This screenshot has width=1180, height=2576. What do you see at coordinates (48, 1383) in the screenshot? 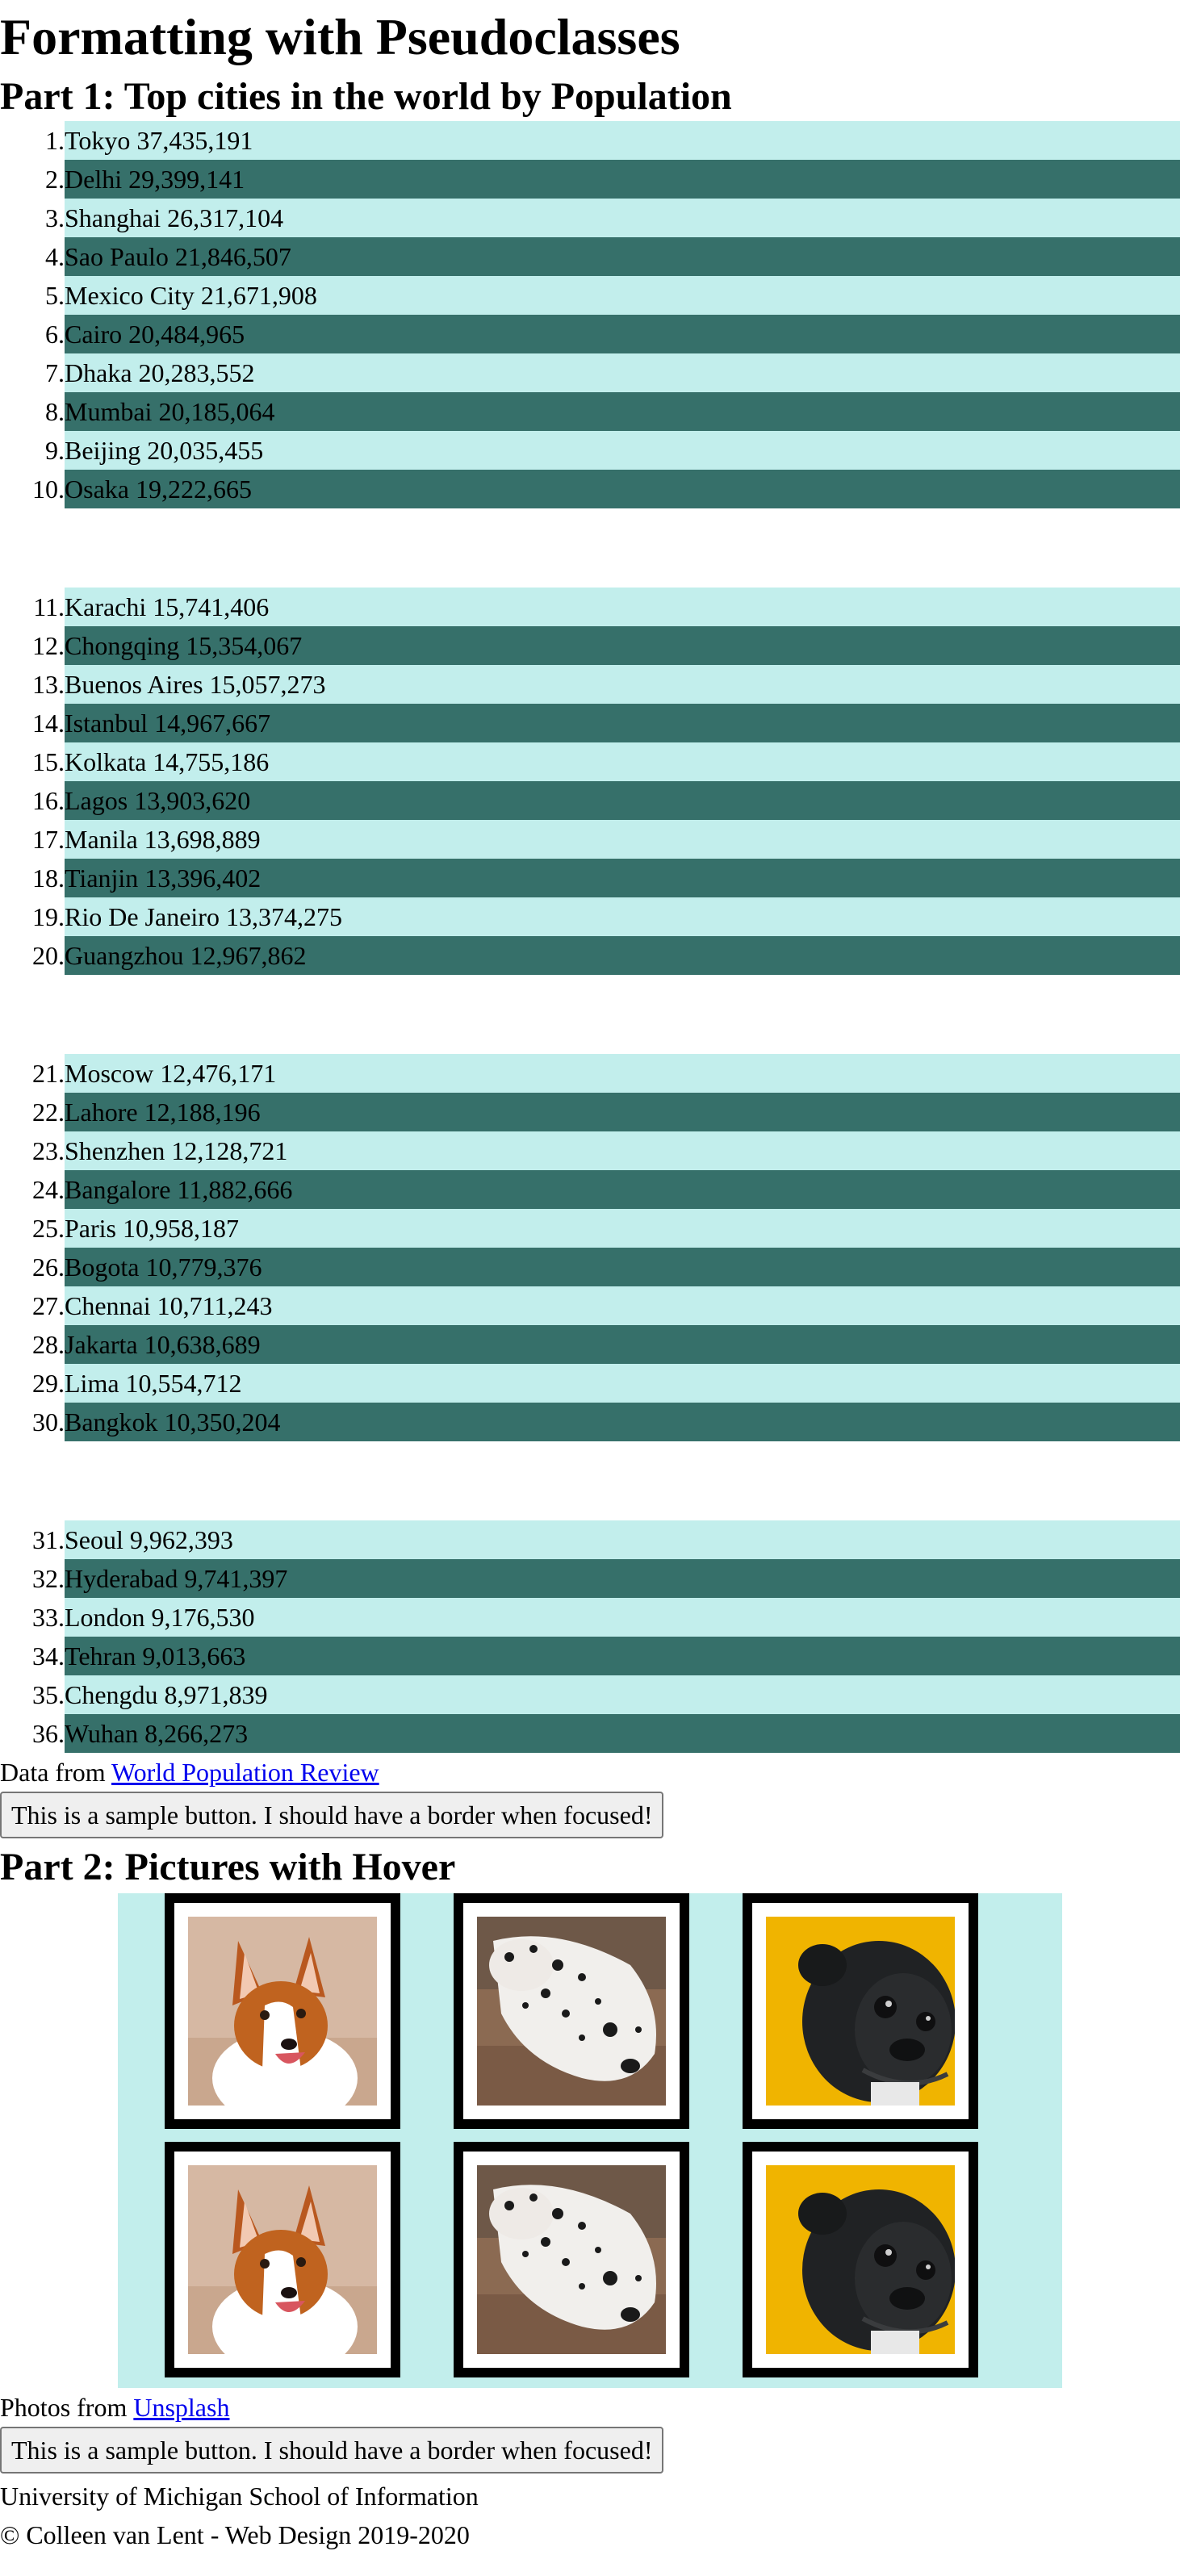
I see `list-item-number: 29.` at bounding box center [48, 1383].